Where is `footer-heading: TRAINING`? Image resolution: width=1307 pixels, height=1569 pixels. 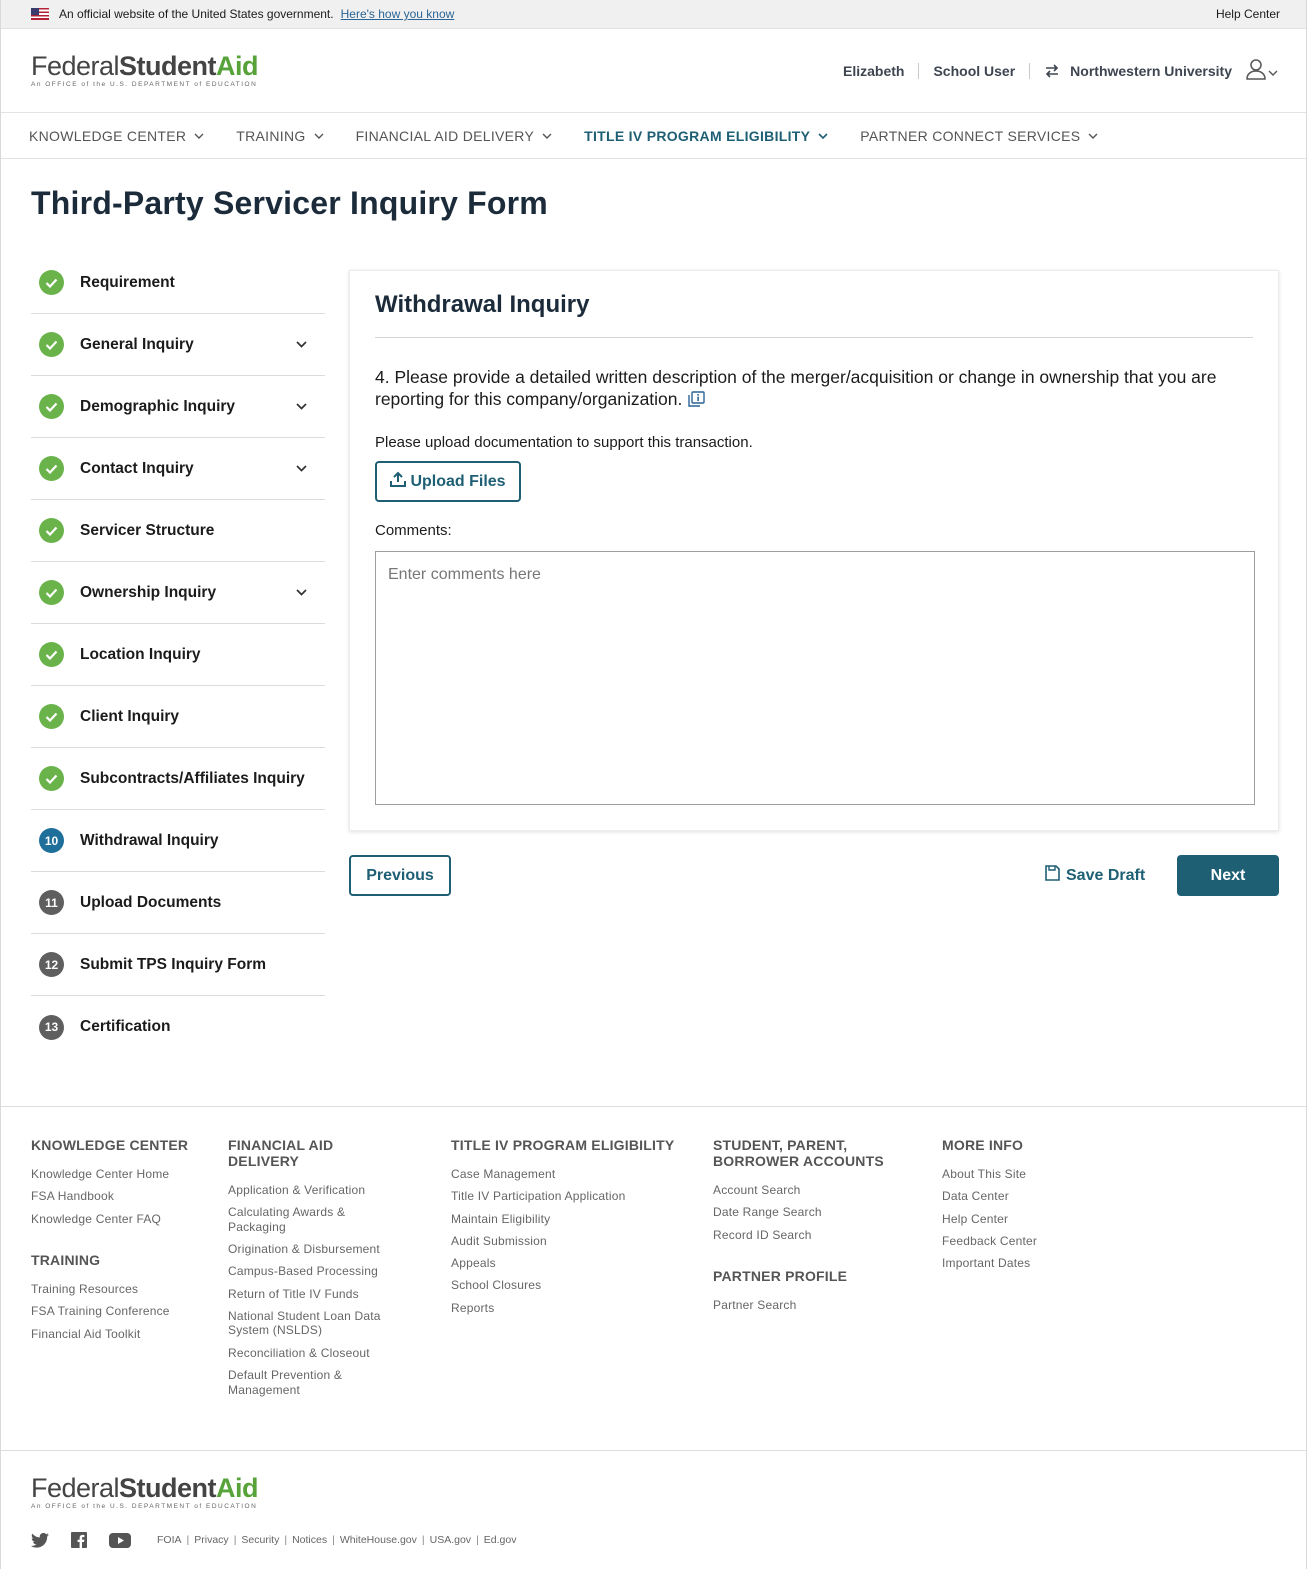
footer-heading: TRAINING is located at coordinates (66, 1260).